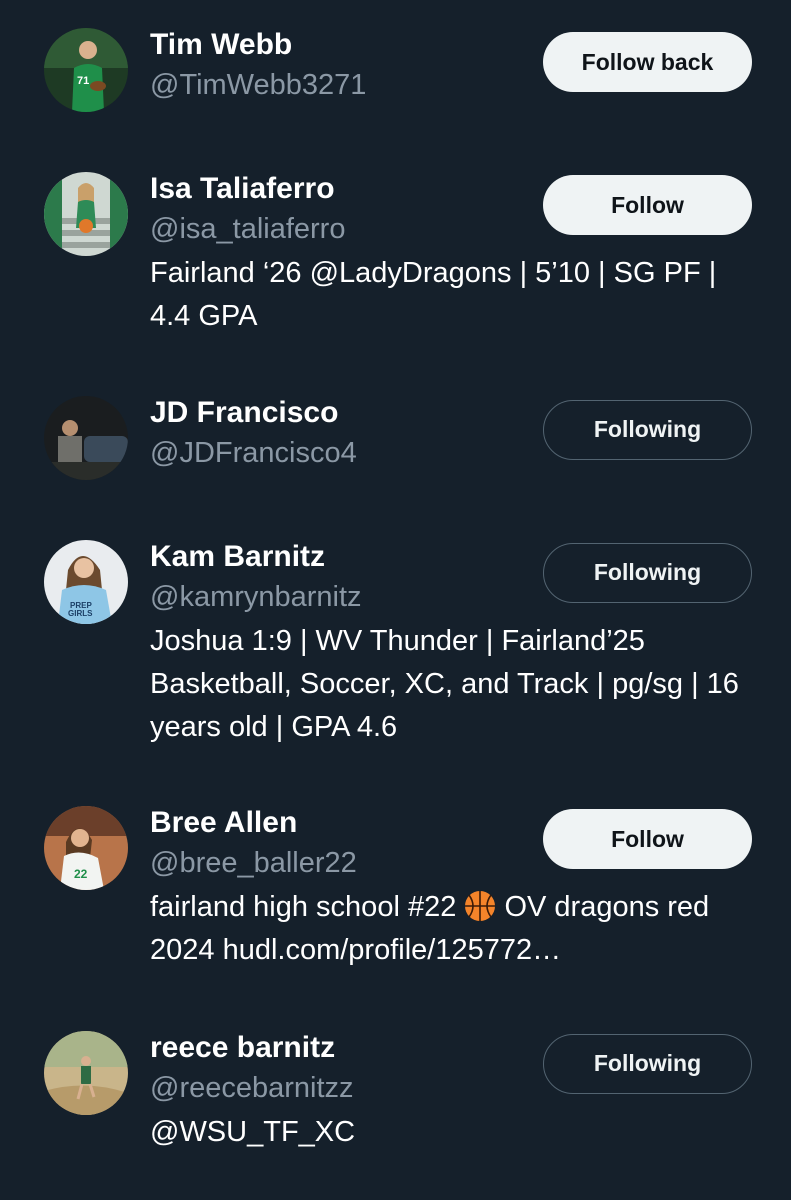  I want to click on avatar: 71, so click(86, 70).